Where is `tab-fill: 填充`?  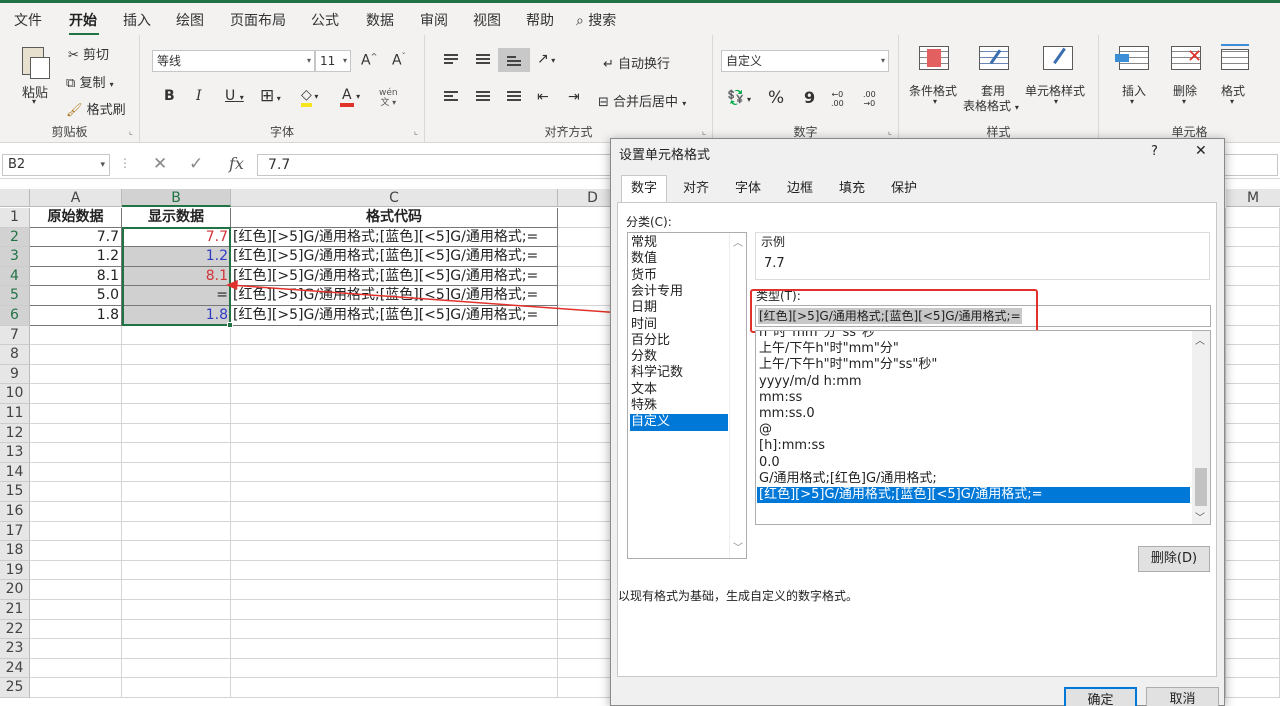
tab-fill: 填充 is located at coordinates (852, 188).